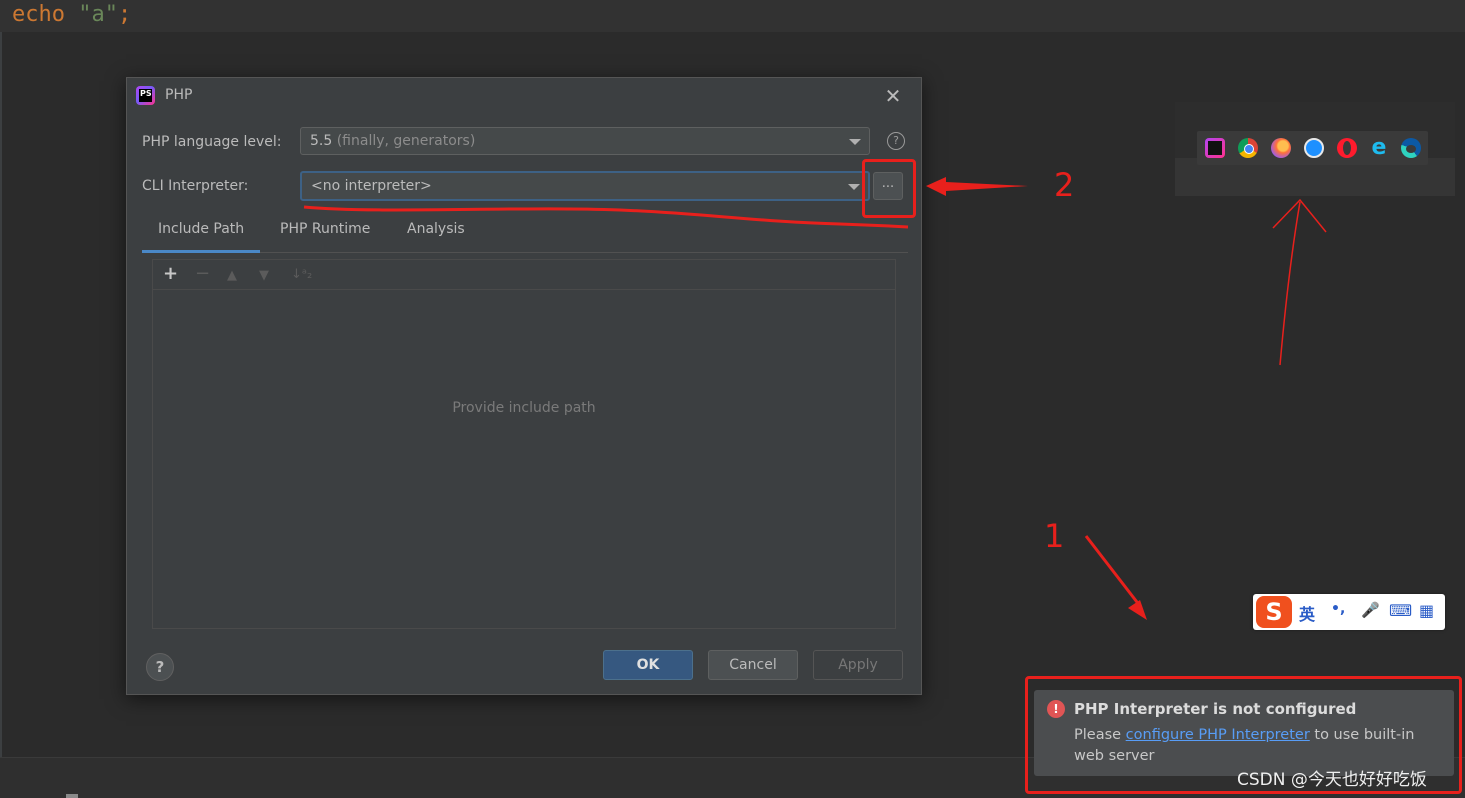  What do you see at coordinates (1281, 148) in the screenshot?
I see `firefox-icon` at bounding box center [1281, 148].